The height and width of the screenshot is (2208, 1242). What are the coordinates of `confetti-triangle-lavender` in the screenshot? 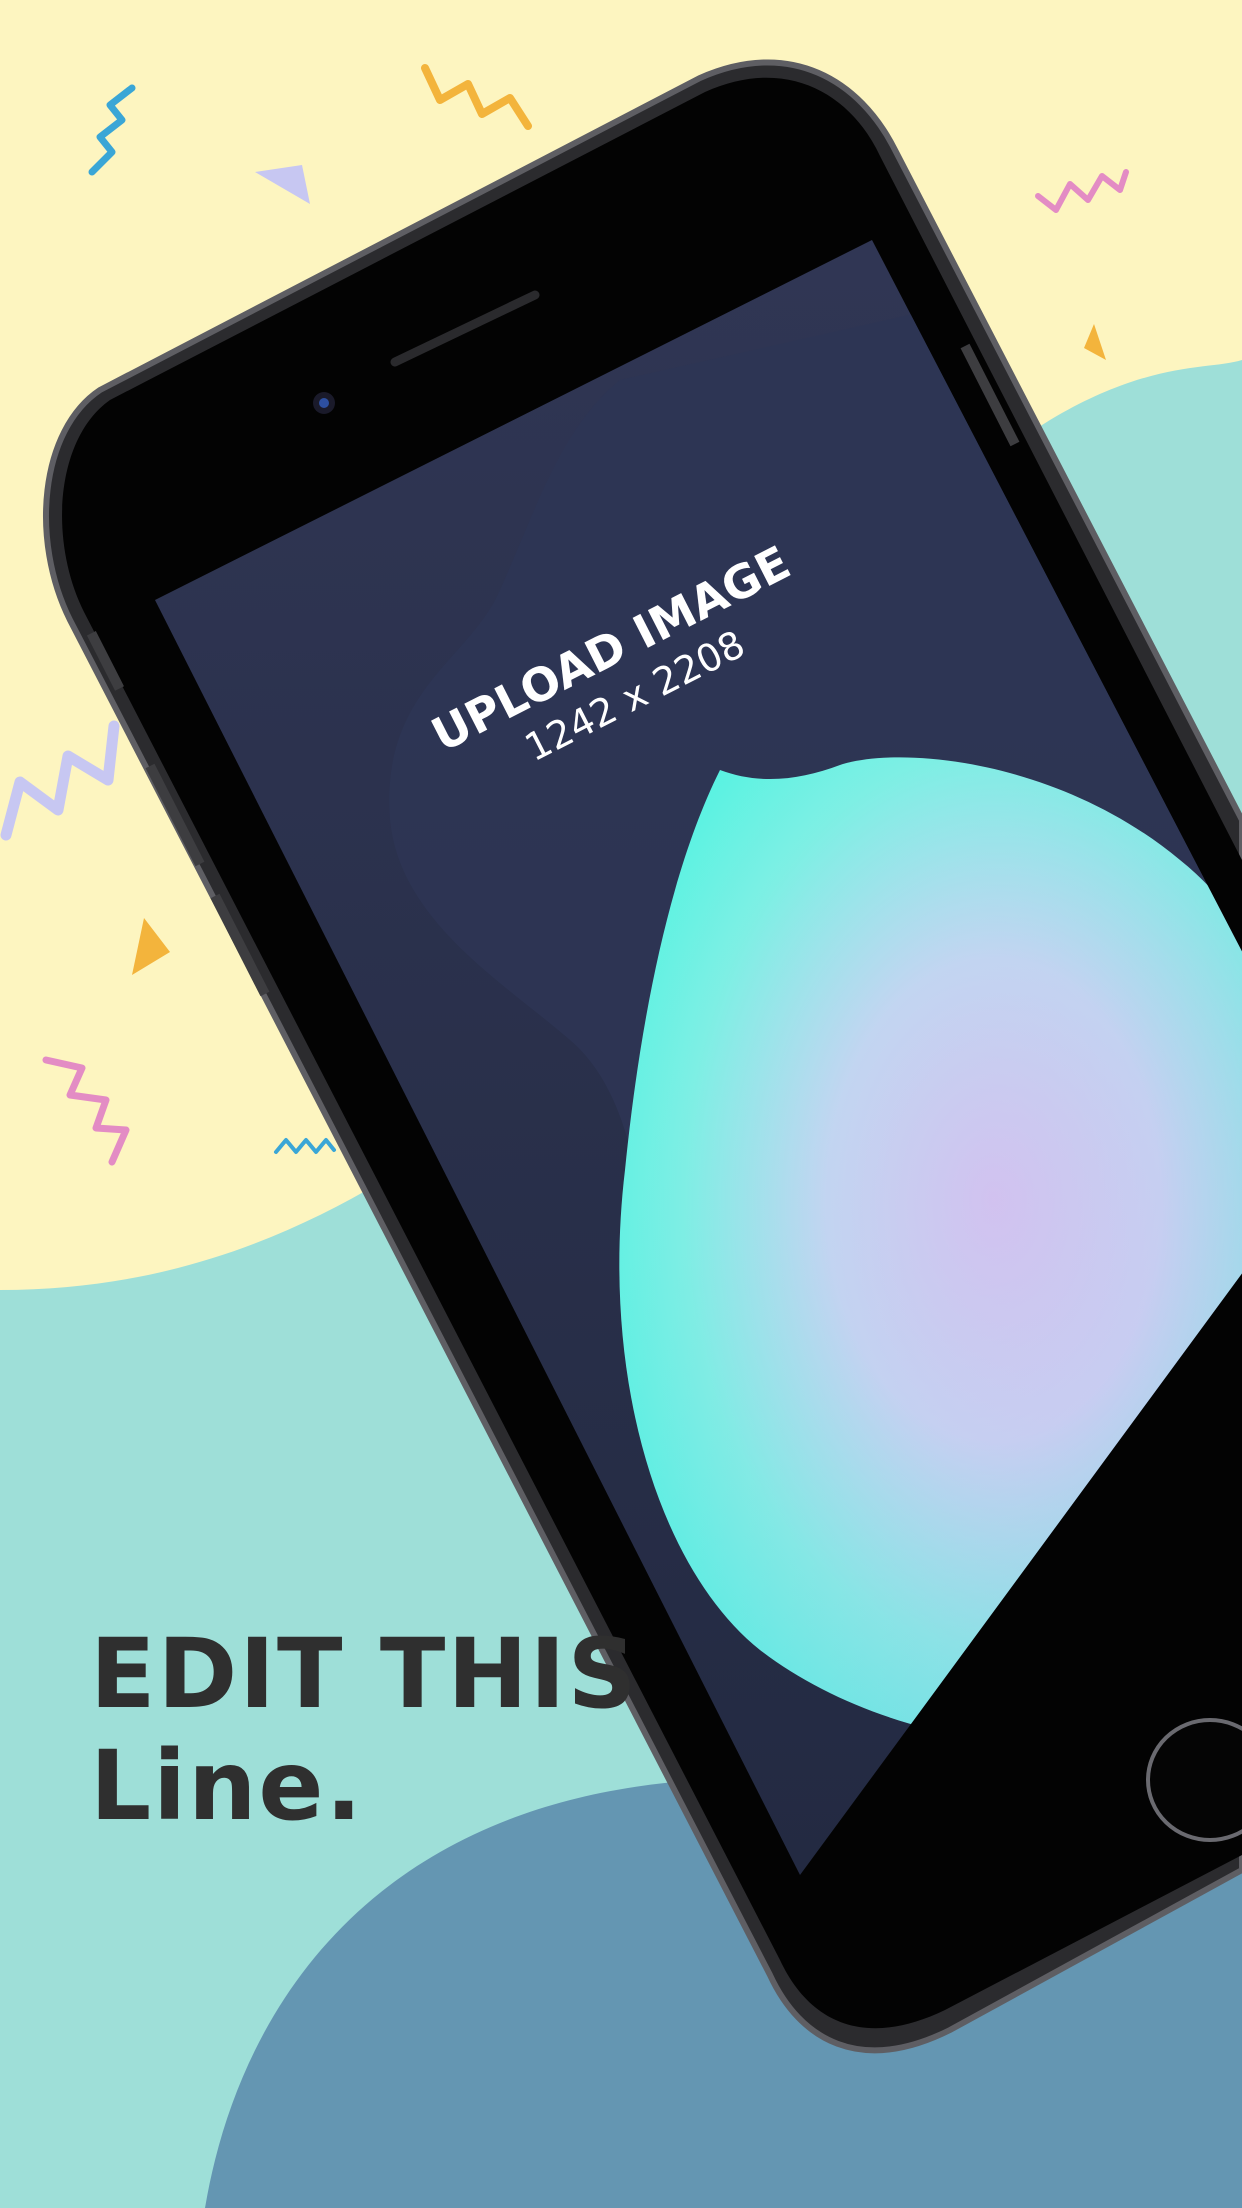 It's located at (282, 184).